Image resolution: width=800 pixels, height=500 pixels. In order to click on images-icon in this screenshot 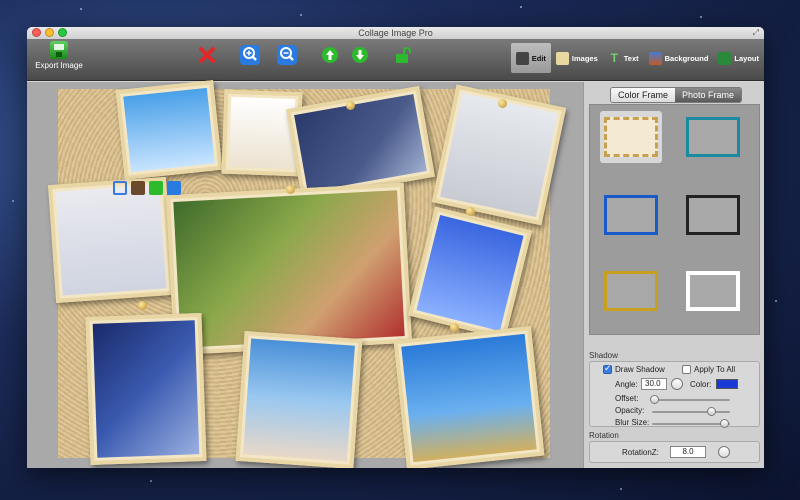, I will do `click(562, 58)`.